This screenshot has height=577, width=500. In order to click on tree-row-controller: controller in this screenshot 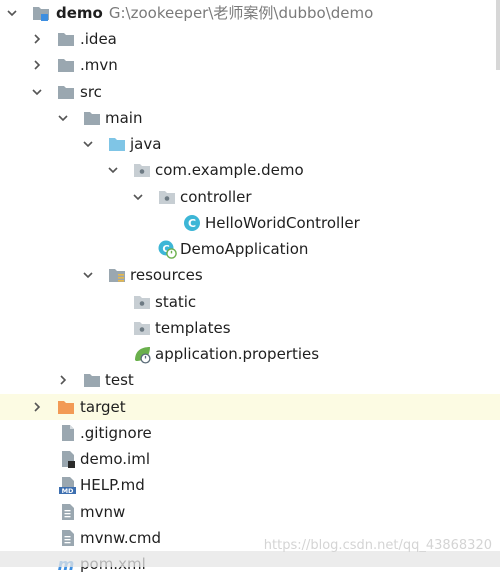, I will do `click(250, 197)`.